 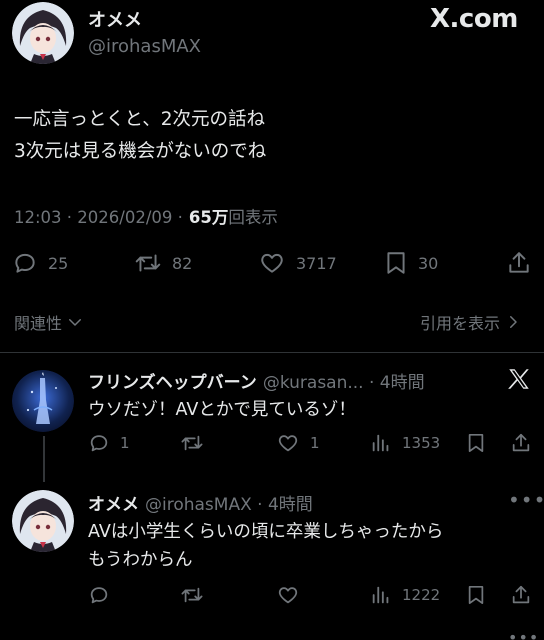 What do you see at coordinates (315, 443) in the screenshot?
I see `like-count: 1` at bounding box center [315, 443].